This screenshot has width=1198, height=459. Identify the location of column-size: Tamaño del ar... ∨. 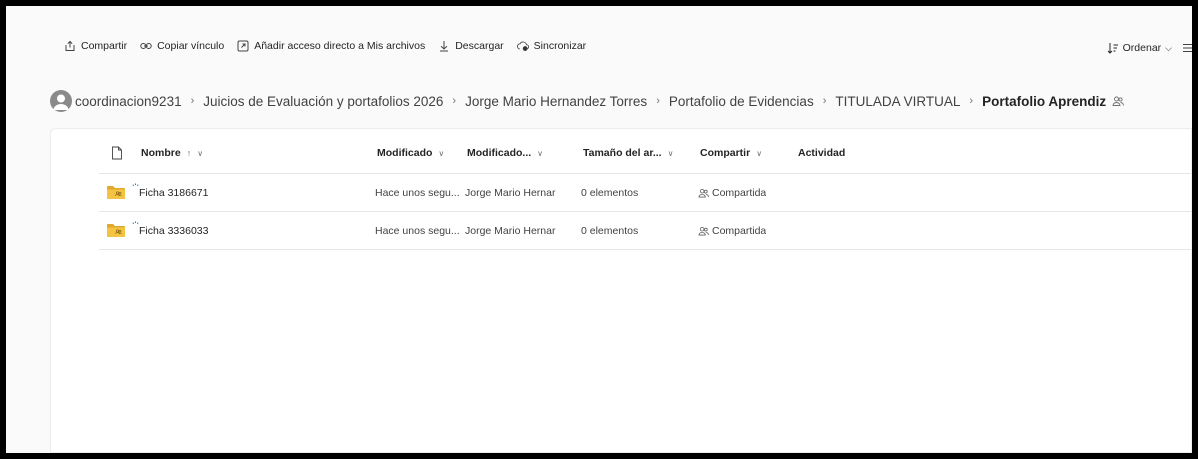
(628, 153).